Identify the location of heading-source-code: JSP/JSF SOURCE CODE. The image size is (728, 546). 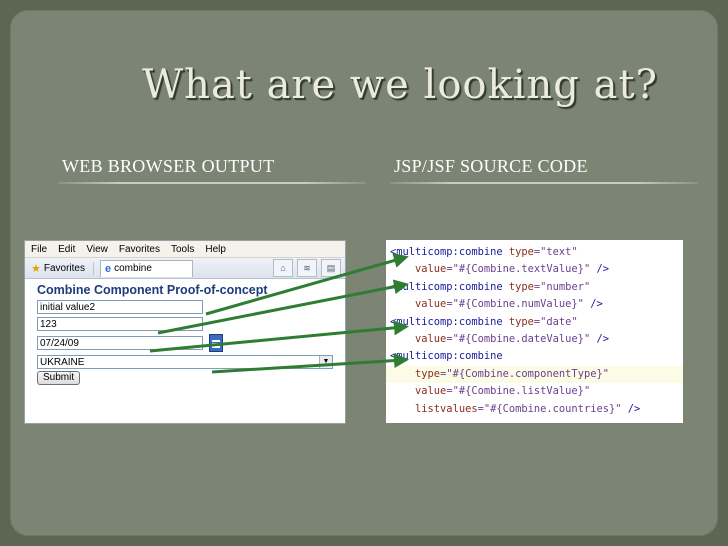
(491, 166).